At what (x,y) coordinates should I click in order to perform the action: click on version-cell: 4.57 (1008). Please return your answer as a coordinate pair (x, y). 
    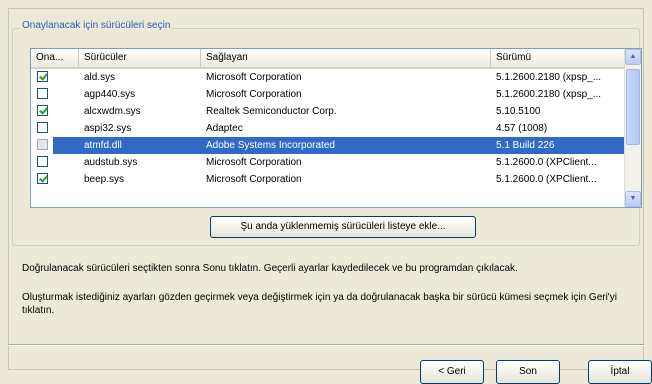
    Looking at the image, I should click on (522, 128).